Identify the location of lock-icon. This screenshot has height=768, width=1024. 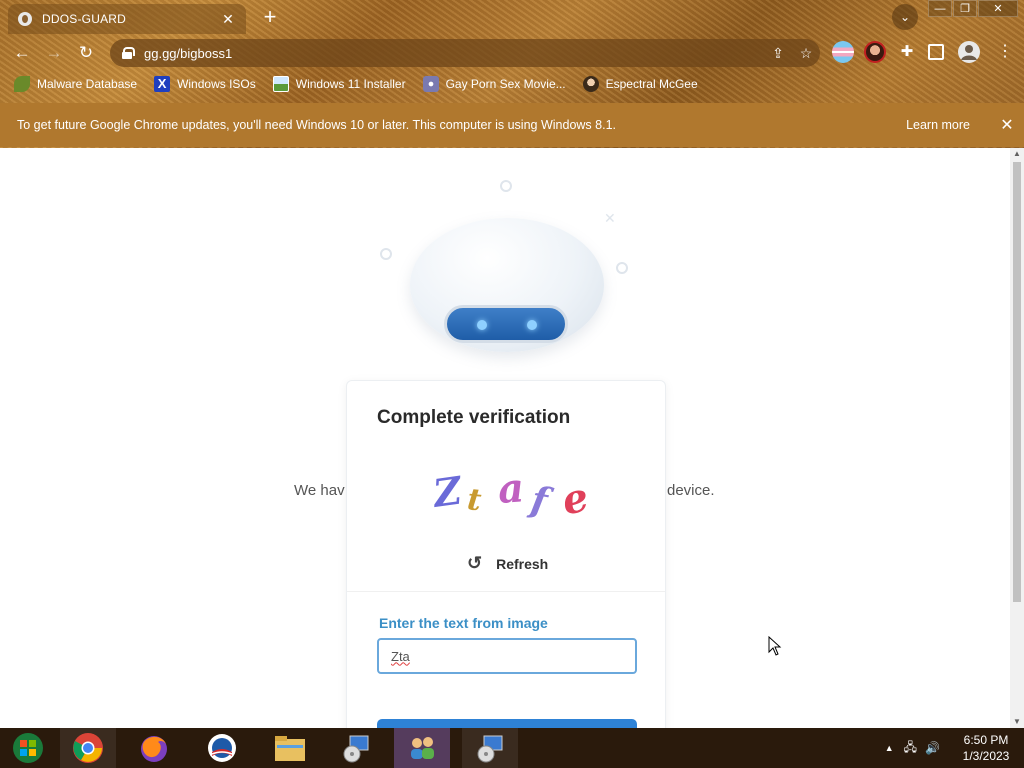
(128, 53).